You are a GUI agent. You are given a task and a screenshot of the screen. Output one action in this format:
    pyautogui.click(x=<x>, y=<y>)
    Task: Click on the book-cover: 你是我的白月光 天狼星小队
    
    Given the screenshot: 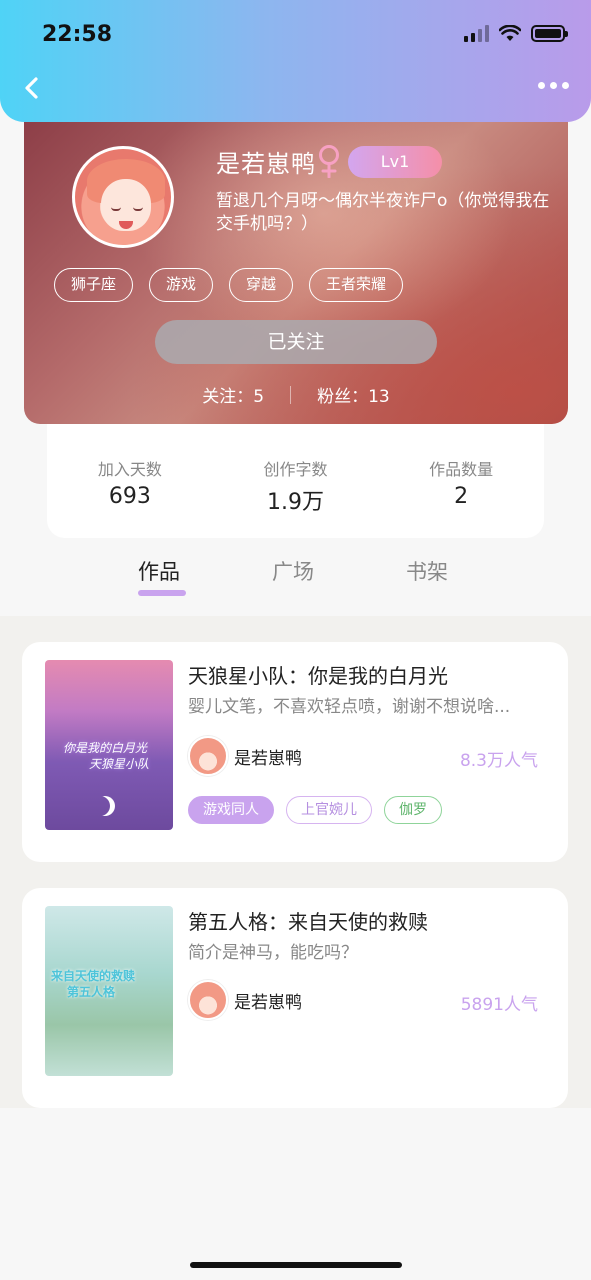 What is the action you would take?
    pyautogui.click(x=109, y=745)
    